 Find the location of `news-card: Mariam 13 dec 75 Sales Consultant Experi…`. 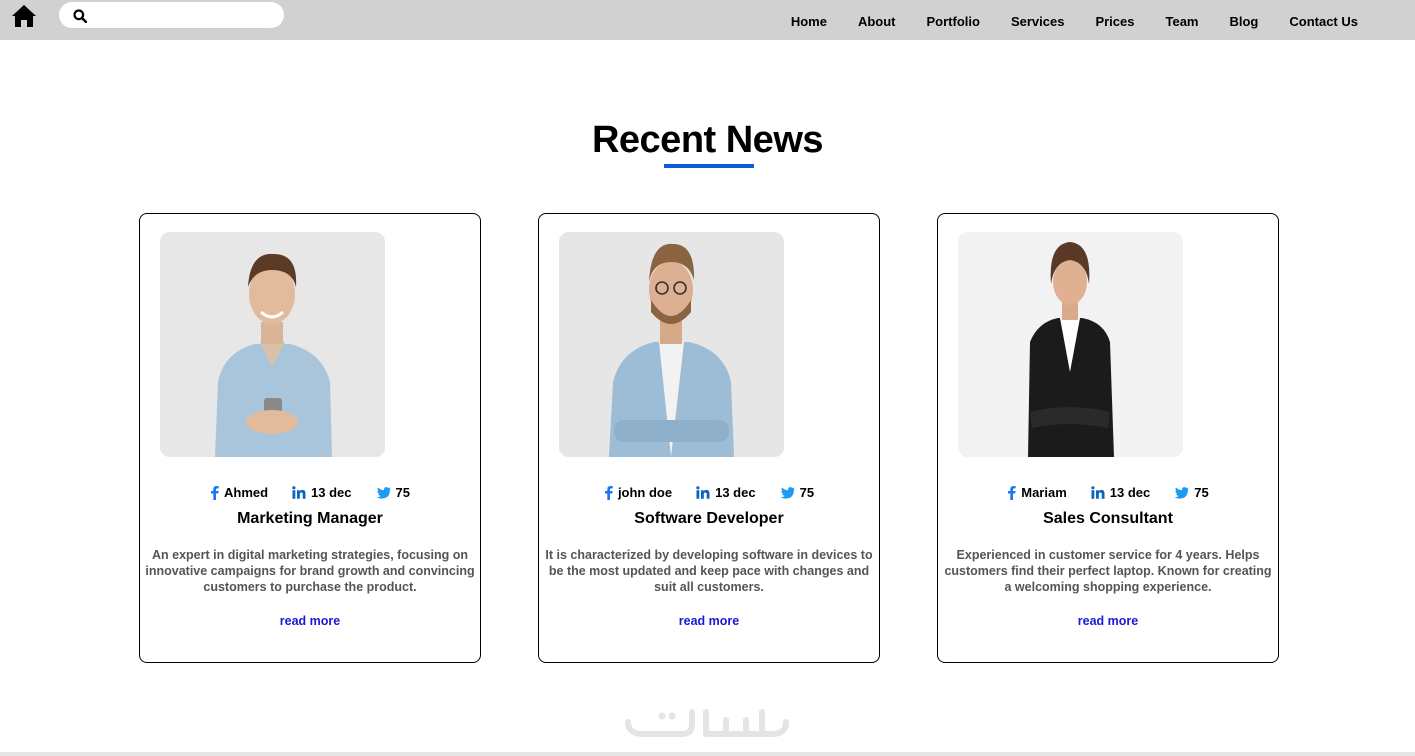

news-card: Mariam 13 dec 75 Sales Consultant Experi… is located at coordinates (1108, 438).